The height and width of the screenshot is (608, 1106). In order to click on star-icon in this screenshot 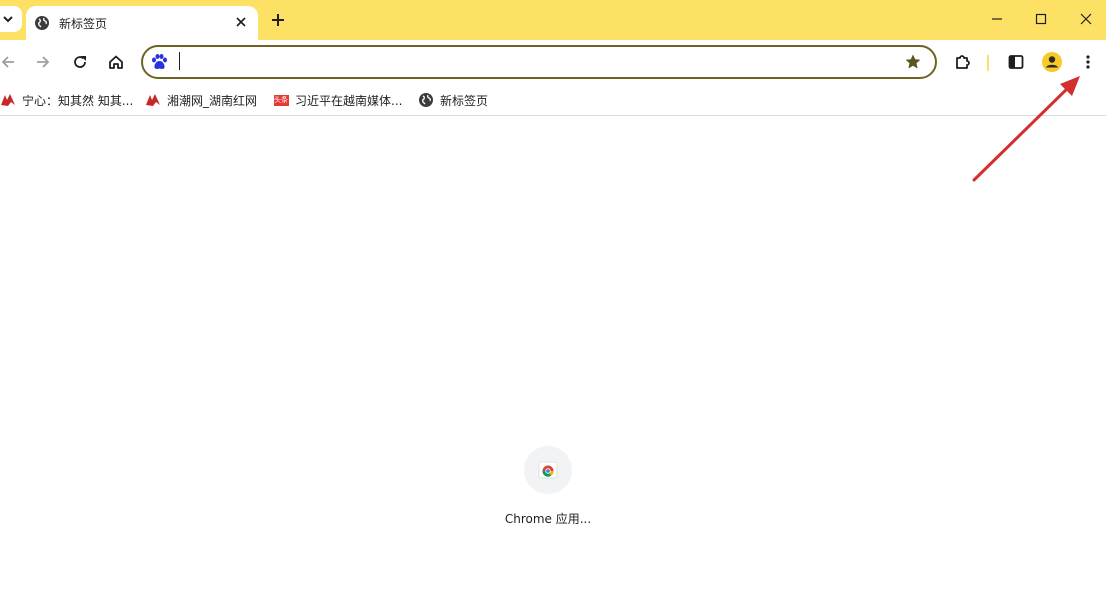, I will do `click(913, 61)`.